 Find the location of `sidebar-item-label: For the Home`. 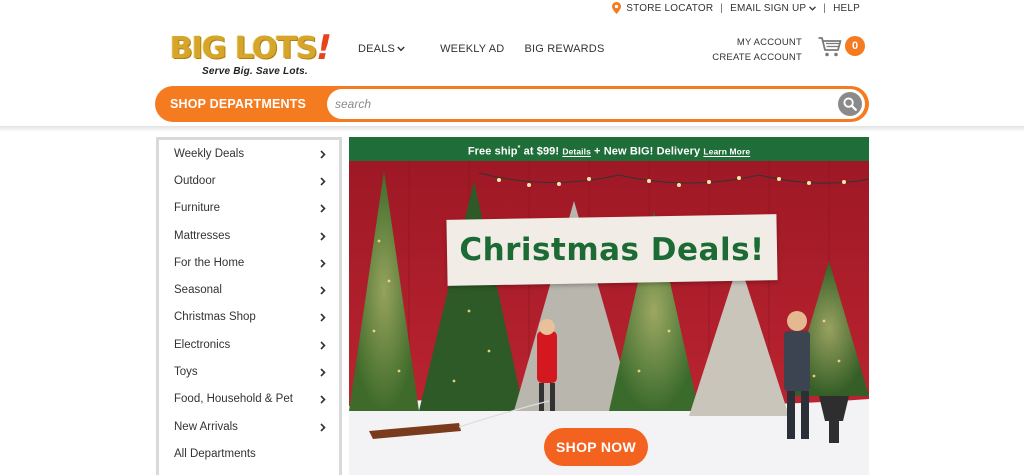

sidebar-item-label: For the Home is located at coordinates (209, 262).